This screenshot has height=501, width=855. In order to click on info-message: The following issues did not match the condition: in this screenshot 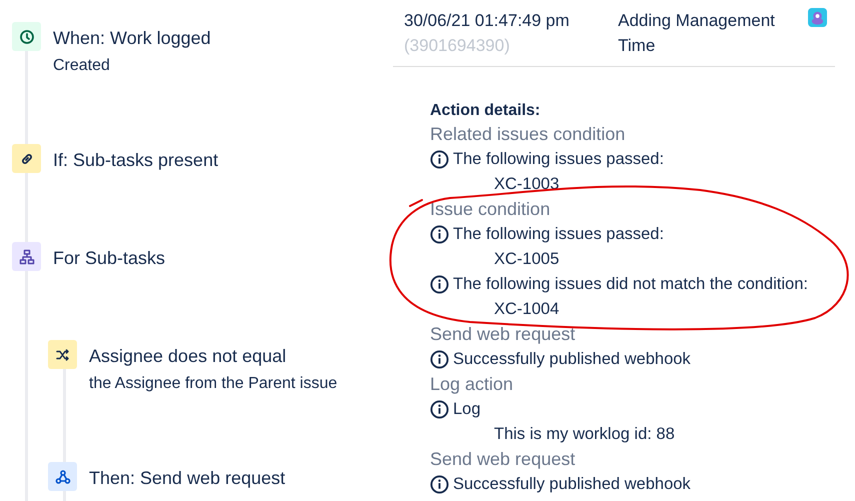, I will do `click(630, 284)`.